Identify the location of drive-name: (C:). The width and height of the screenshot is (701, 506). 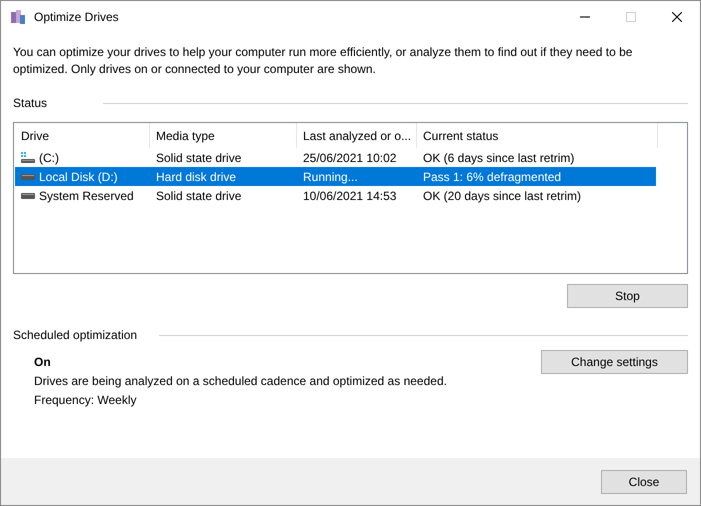
(49, 157).